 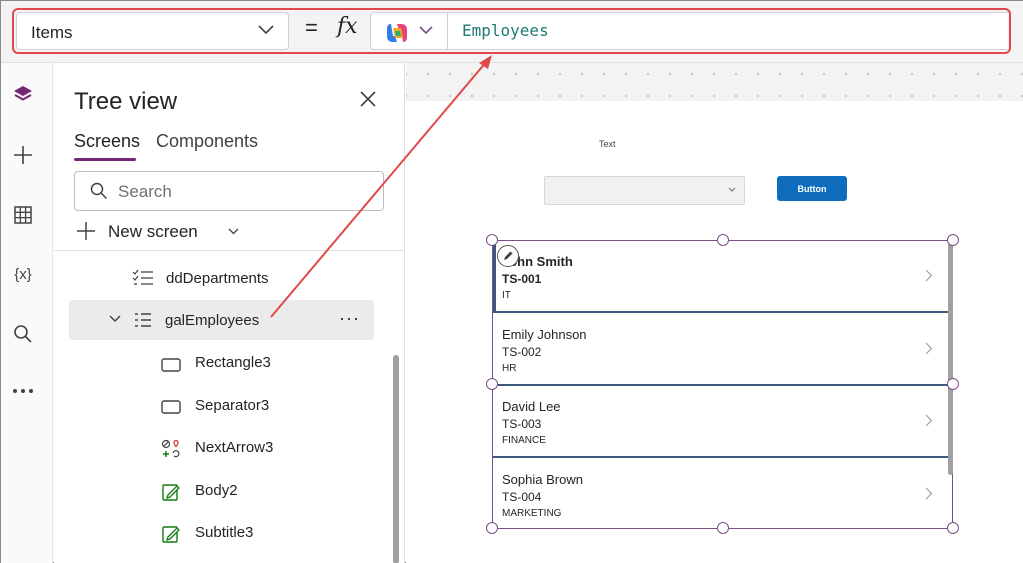 I want to click on gallery-title: Sophia Brown, so click(x=542, y=479).